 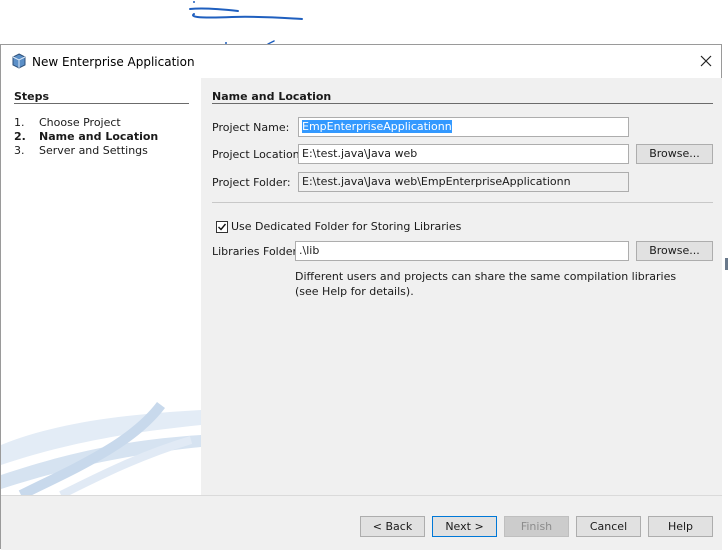 What do you see at coordinates (392, 526) in the screenshot?
I see `back-button: < Back` at bounding box center [392, 526].